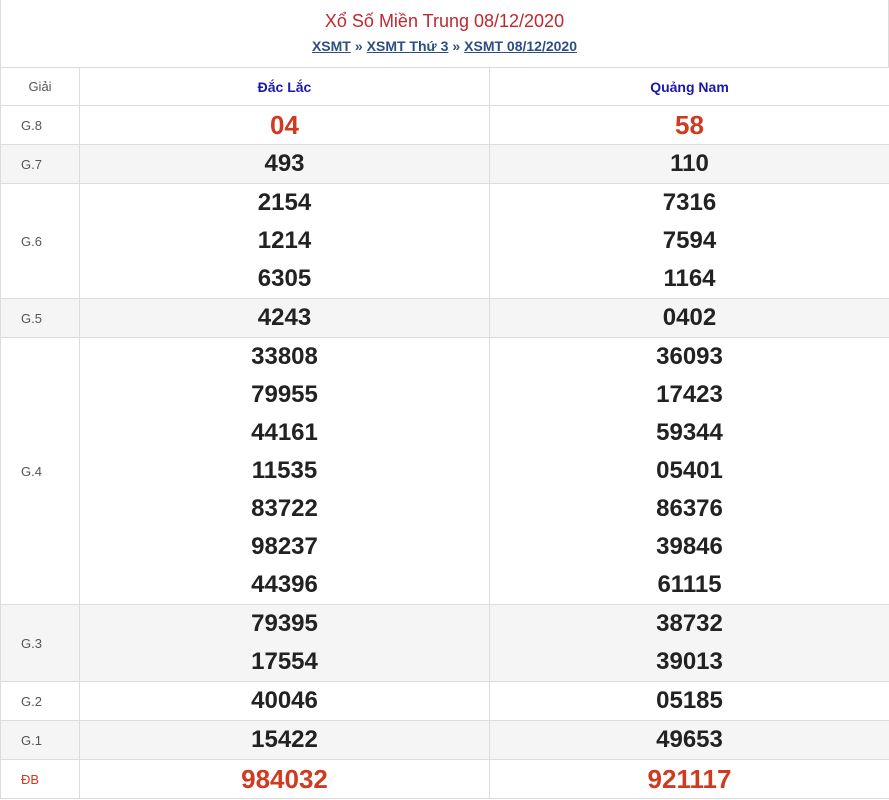  Describe the element at coordinates (689, 508) in the screenshot. I see `lottery-number: 86376` at that location.